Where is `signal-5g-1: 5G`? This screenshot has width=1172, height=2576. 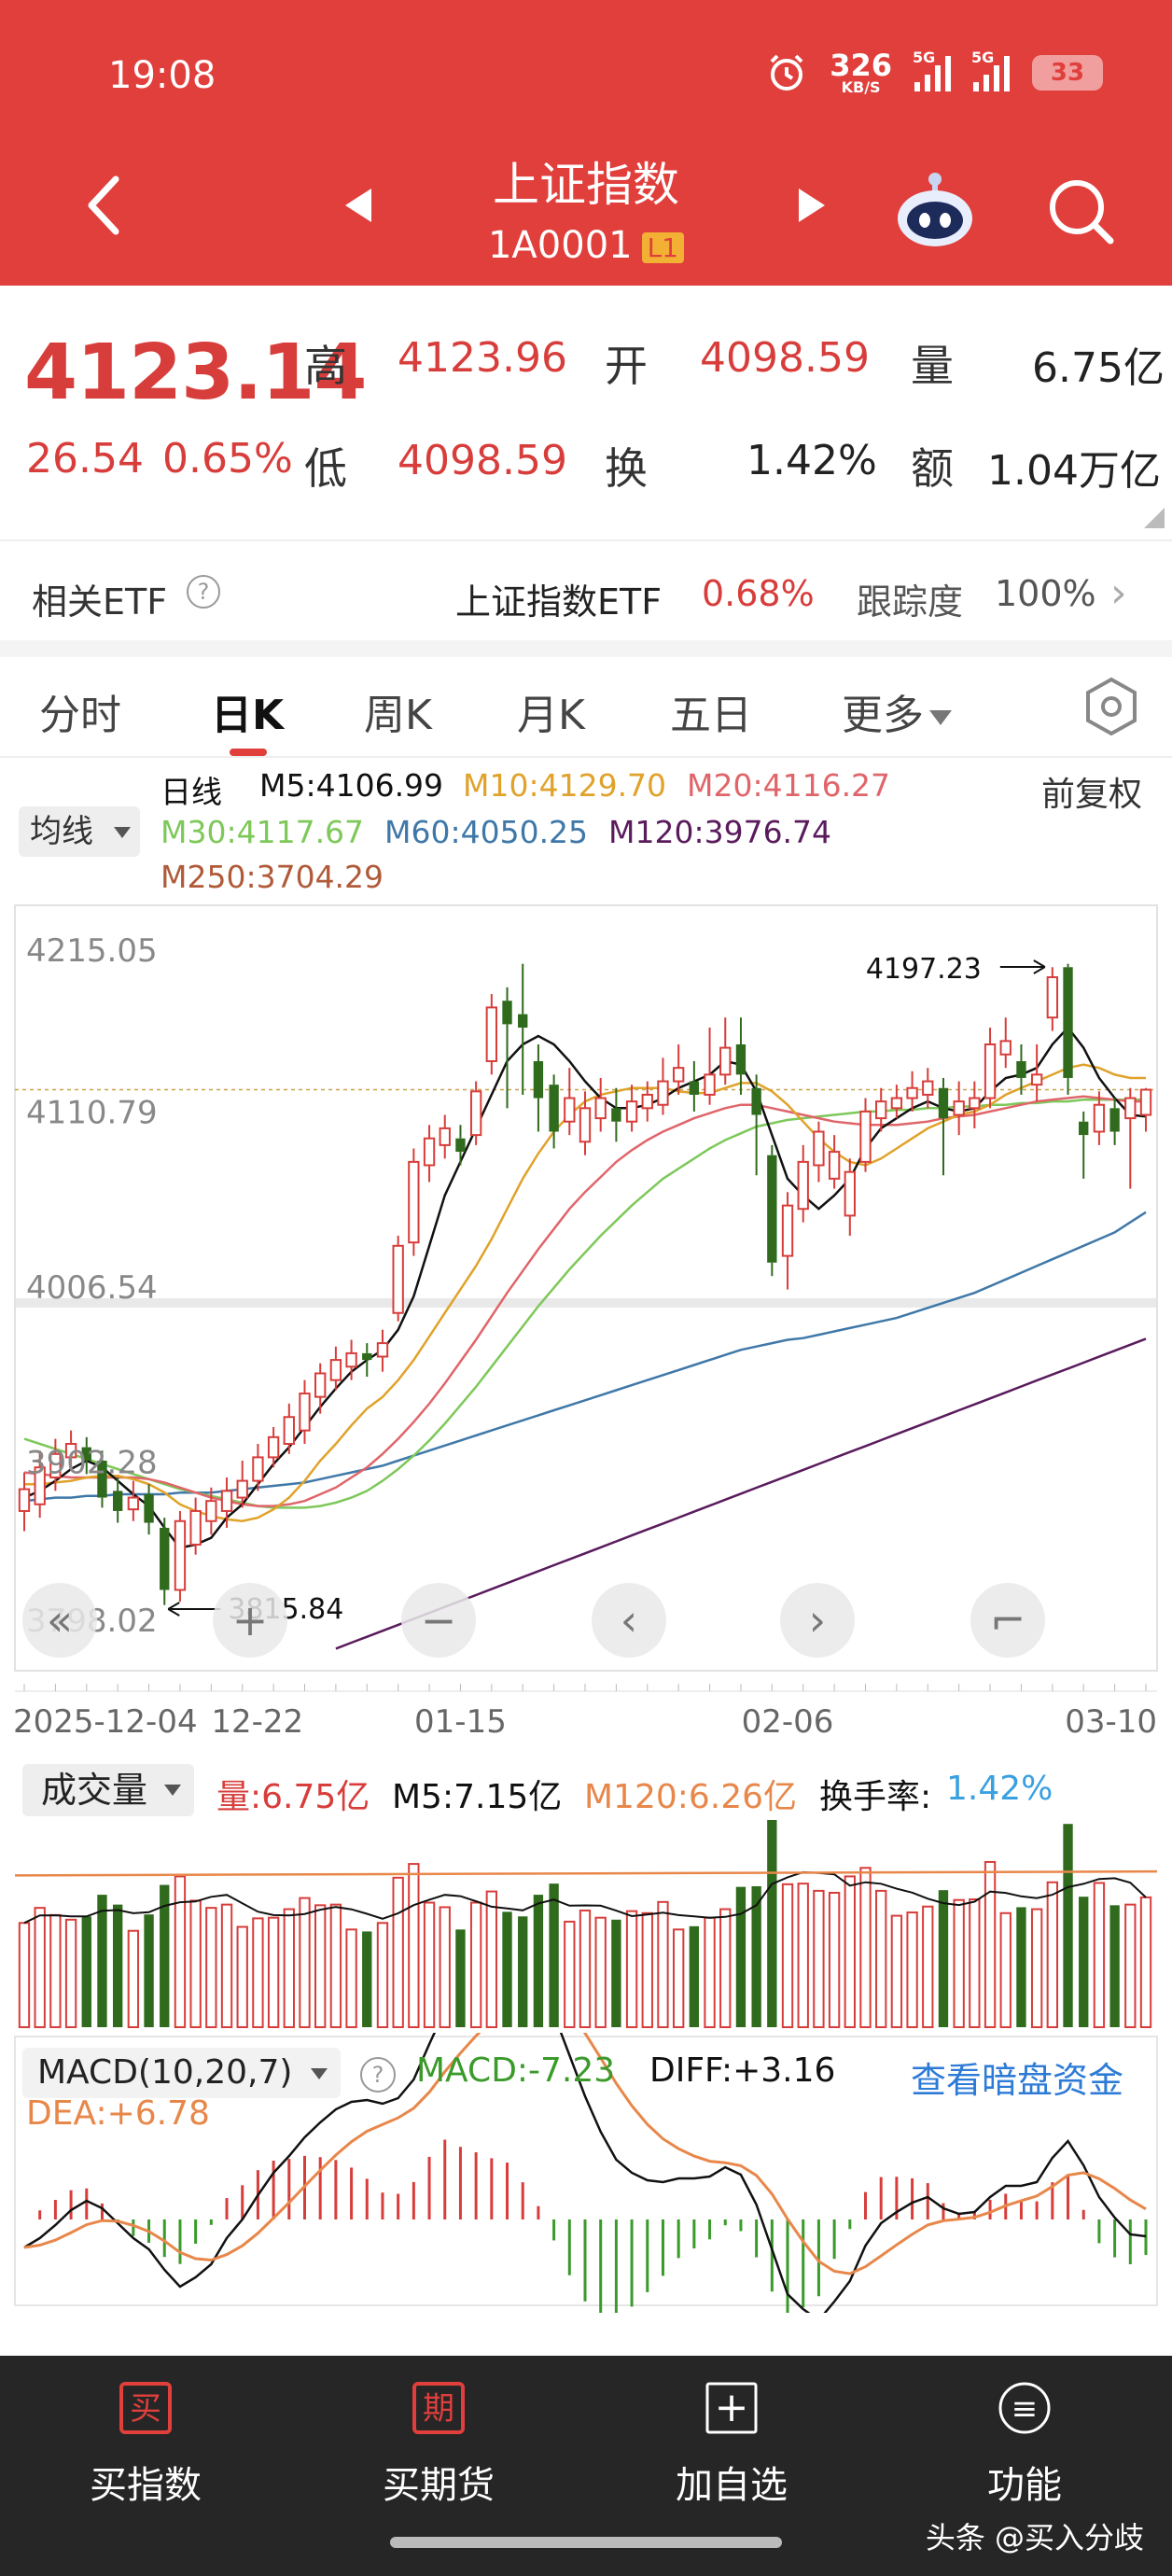 signal-5g-1: 5G is located at coordinates (932, 70).